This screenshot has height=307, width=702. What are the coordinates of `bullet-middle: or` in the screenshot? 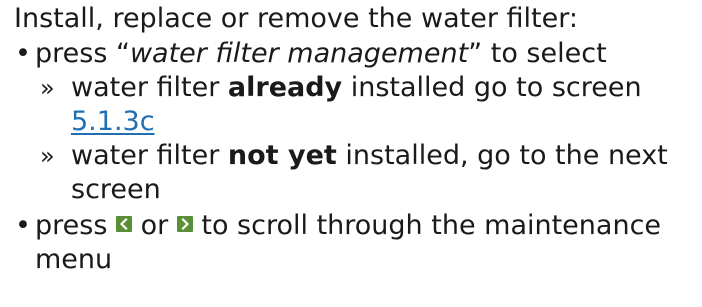 It's located at (154, 225).